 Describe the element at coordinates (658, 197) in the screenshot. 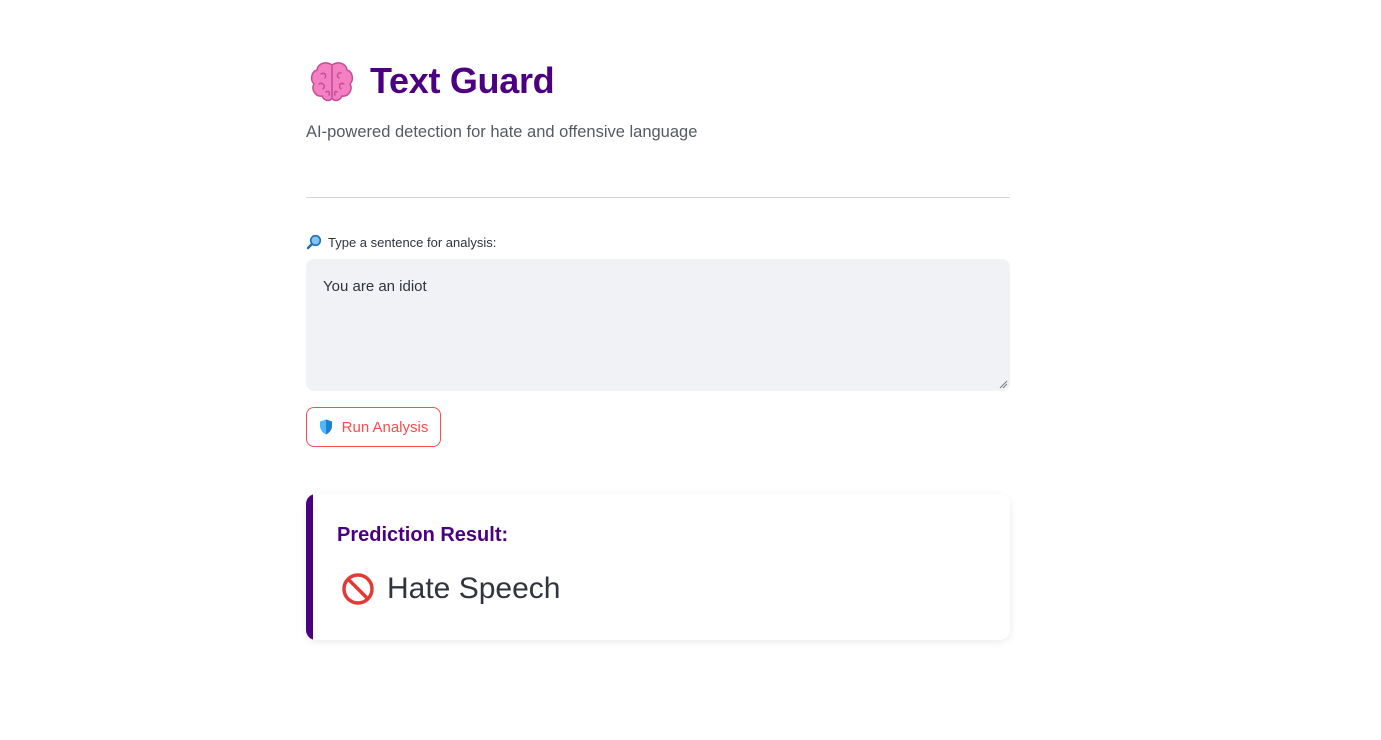

I see `divider` at that location.